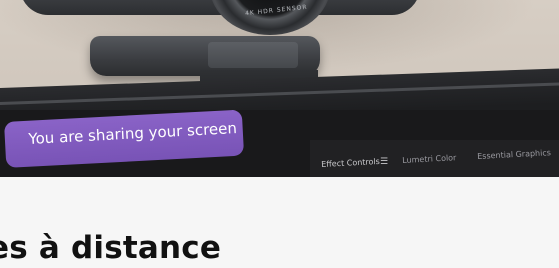 This screenshot has height=268, width=559. What do you see at coordinates (384, 162) in the screenshot?
I see `menu-icon: ☰` at bounding box center [384, 162].